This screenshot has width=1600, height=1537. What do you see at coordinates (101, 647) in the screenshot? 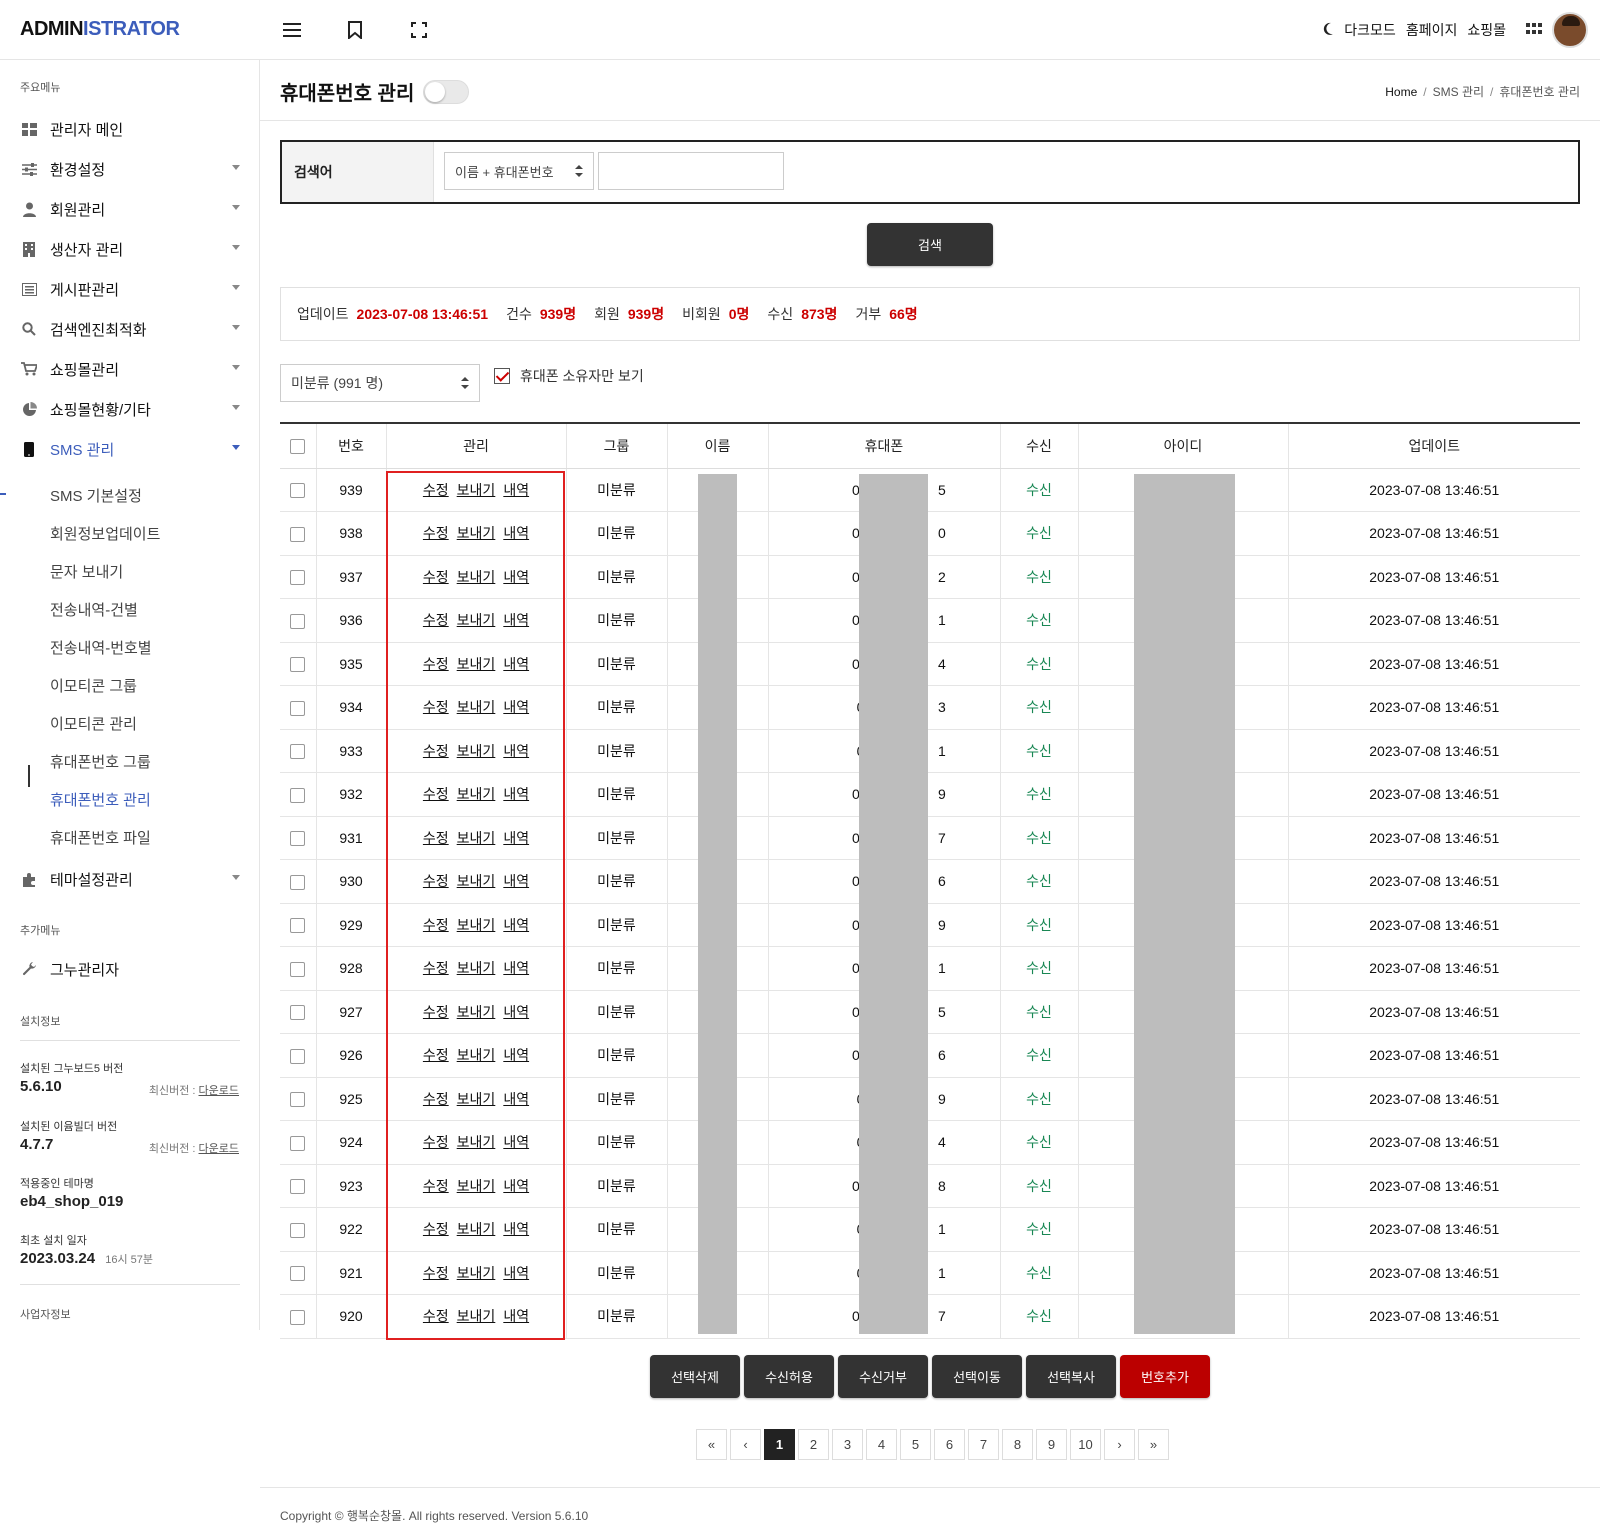
I see `sidebar-sub-history-by-number: 전송내역-번호별` at bounding box center [101, 647].